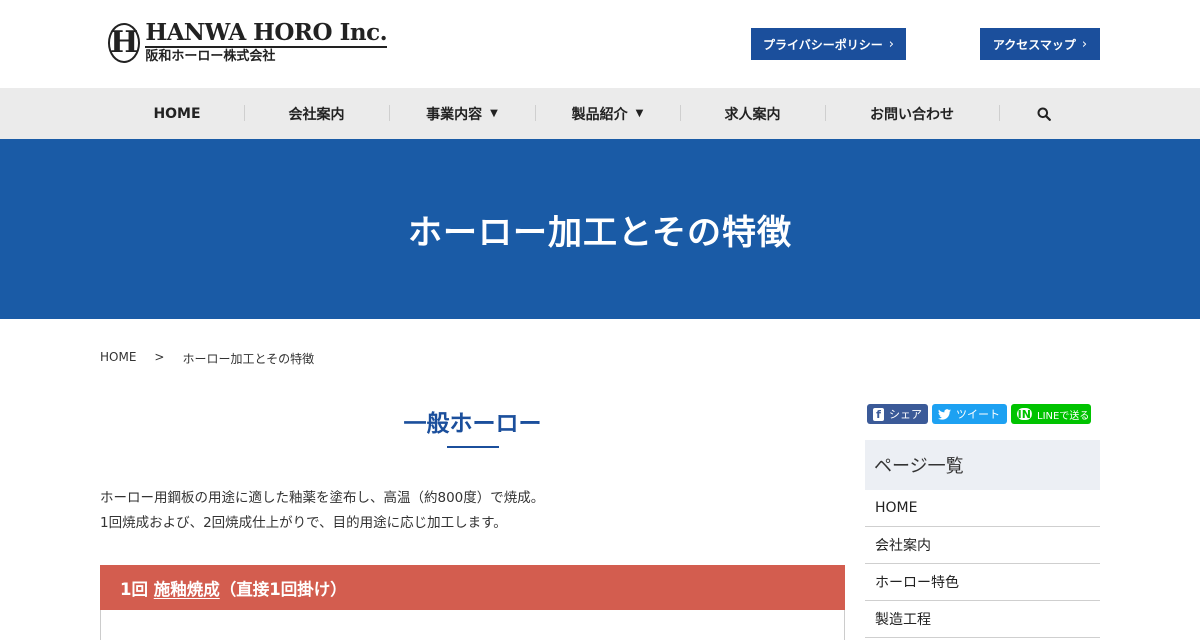 The image size is (1200, 640). I want to click on privacy-policy-button: プライバシーポリシー ›, so click(828, 44).